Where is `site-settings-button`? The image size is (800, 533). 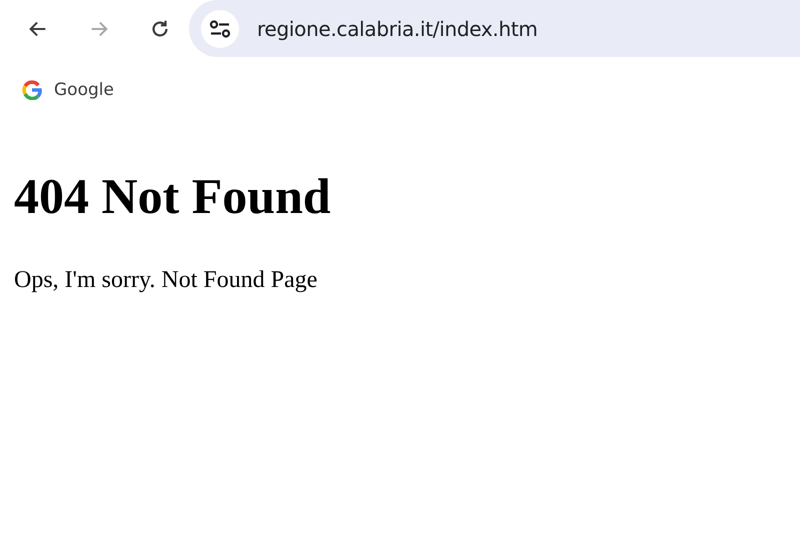 site-settings-button is located at coordinates (220, 29).